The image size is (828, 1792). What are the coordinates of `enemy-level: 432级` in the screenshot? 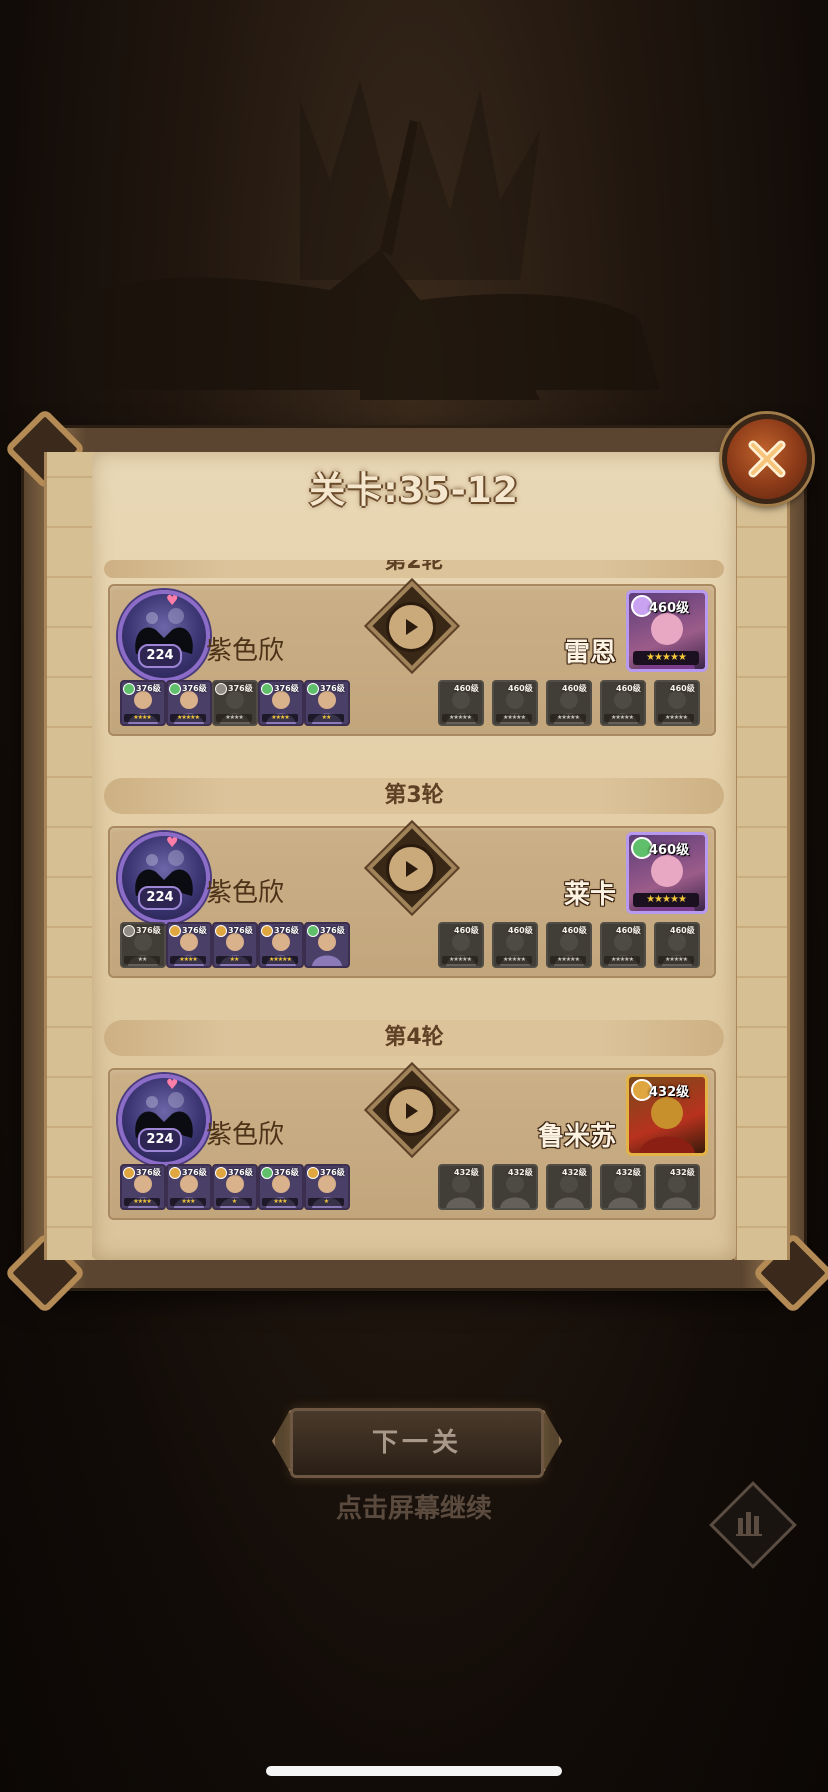 It's located at (669, 1092).